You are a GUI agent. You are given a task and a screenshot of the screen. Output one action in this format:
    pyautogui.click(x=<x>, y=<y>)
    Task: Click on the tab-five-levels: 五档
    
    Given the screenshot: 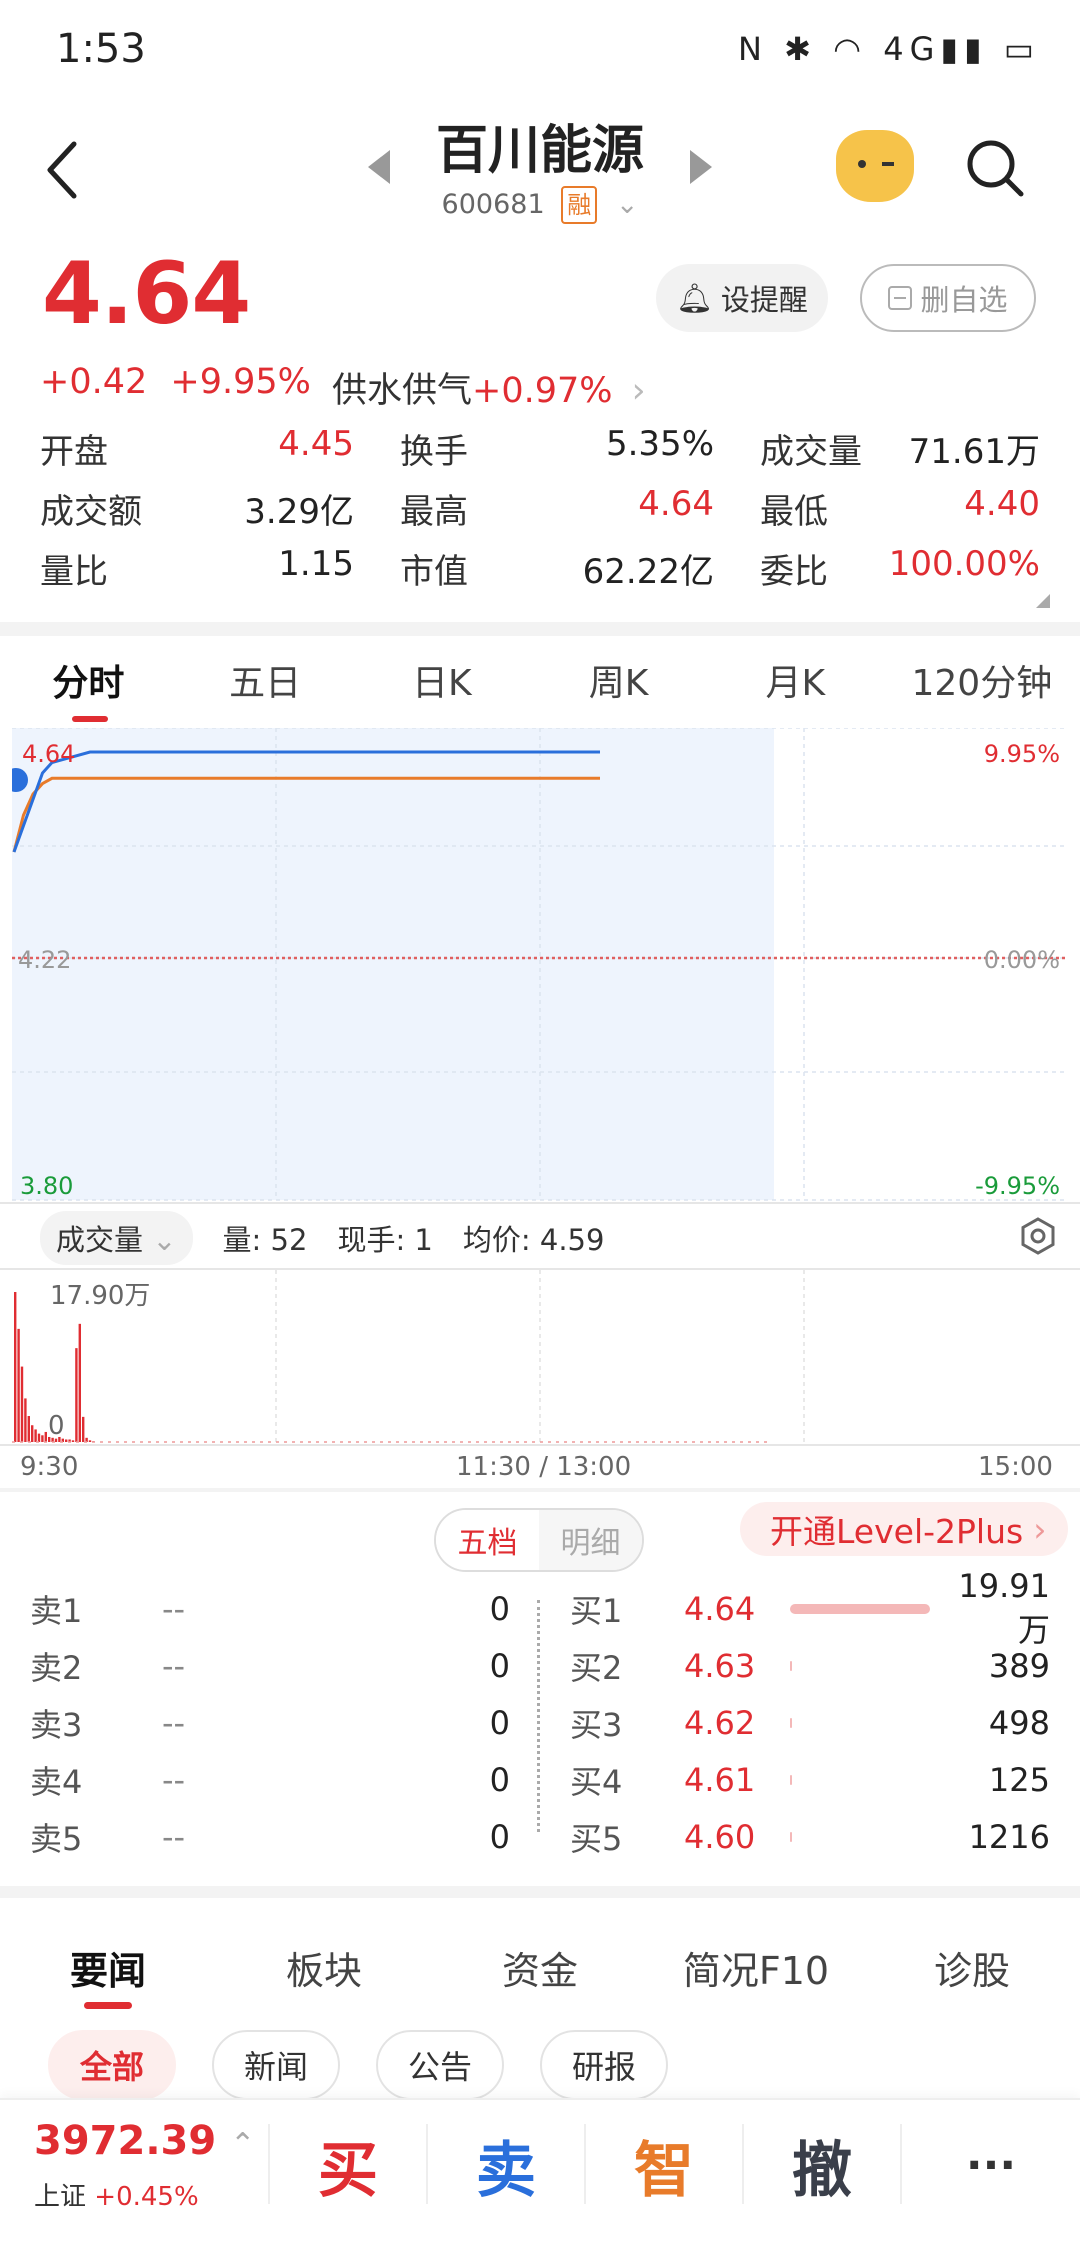 What is the action you would take?
    pyautogui.click(x=487, y=1540)
    